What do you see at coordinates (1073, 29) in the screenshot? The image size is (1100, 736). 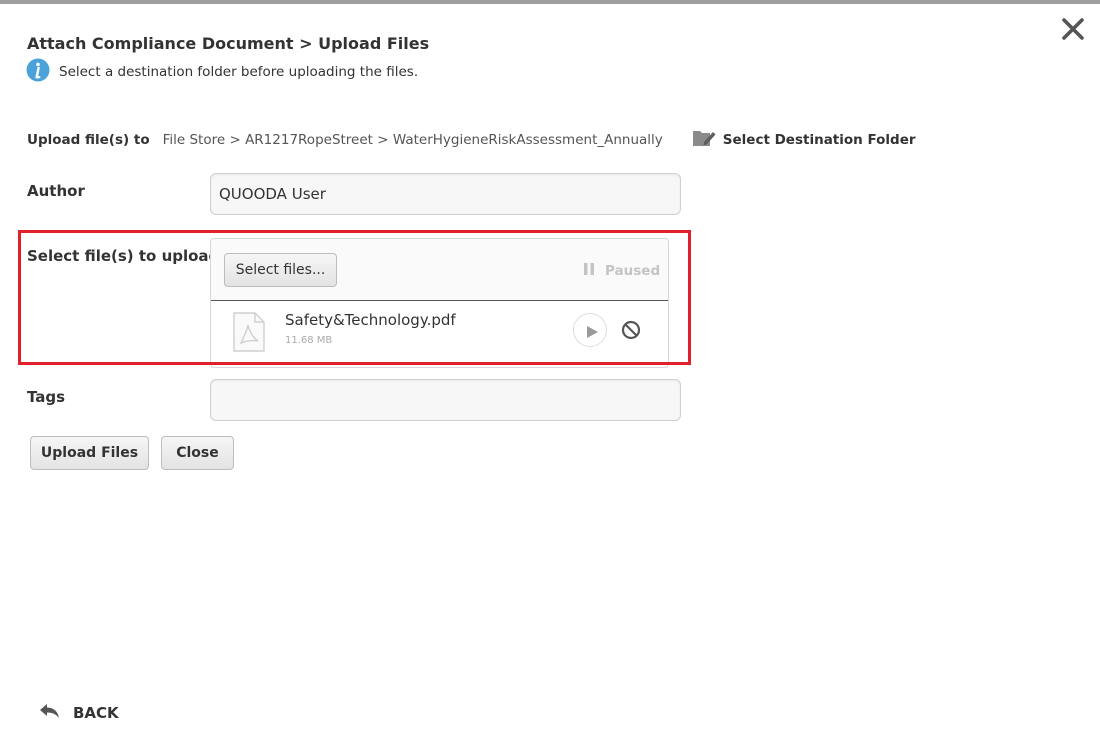 I see `close-icon` at bounding box center [1073, 29].